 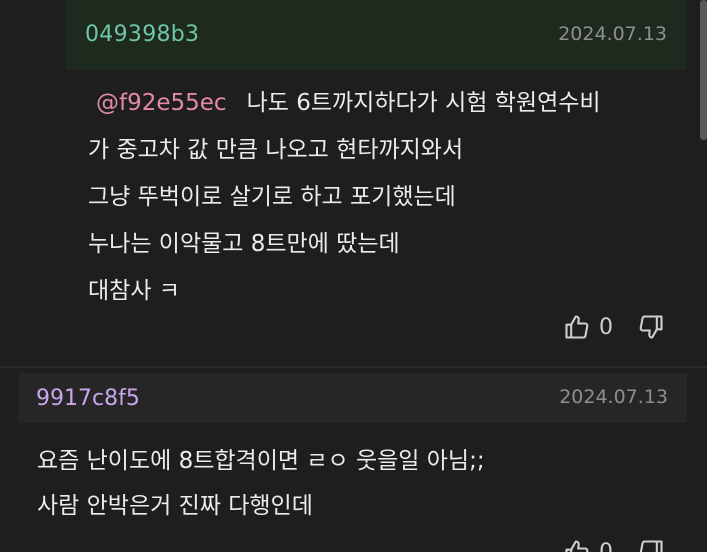 I want to click on reply-header: 049398b3 2024.07.13, so click(x=376, y=35).